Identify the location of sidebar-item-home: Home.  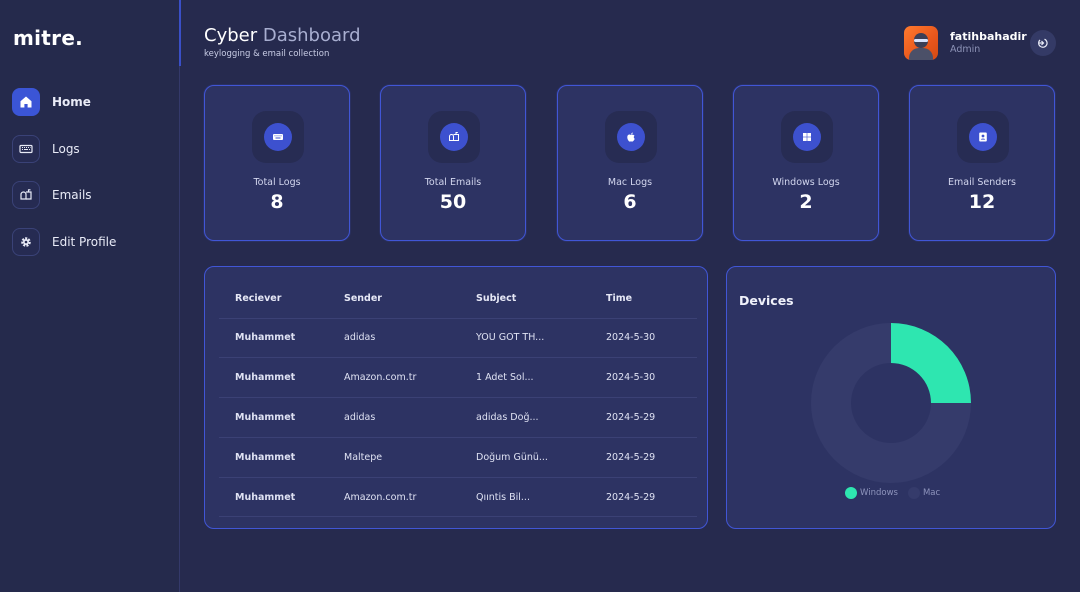
(64, 102).